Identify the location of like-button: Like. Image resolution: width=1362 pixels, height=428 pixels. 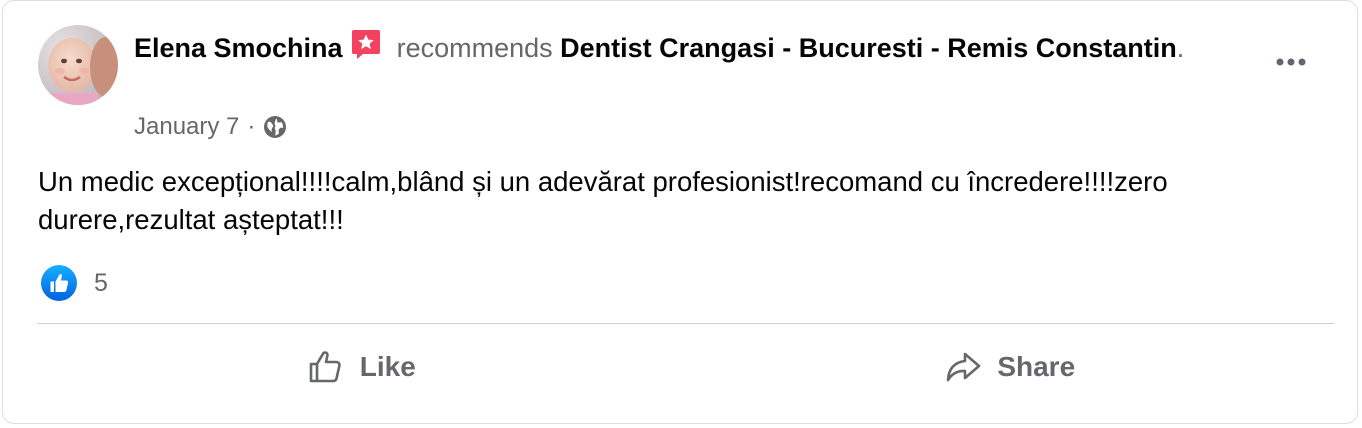
(361, 367).